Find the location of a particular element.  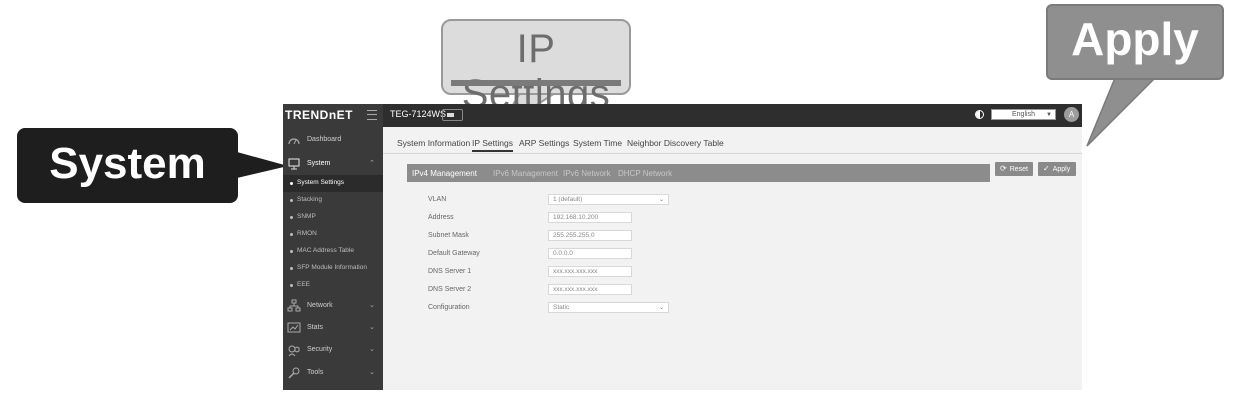

system-callout-text: System is located at coordinates (127, 163).